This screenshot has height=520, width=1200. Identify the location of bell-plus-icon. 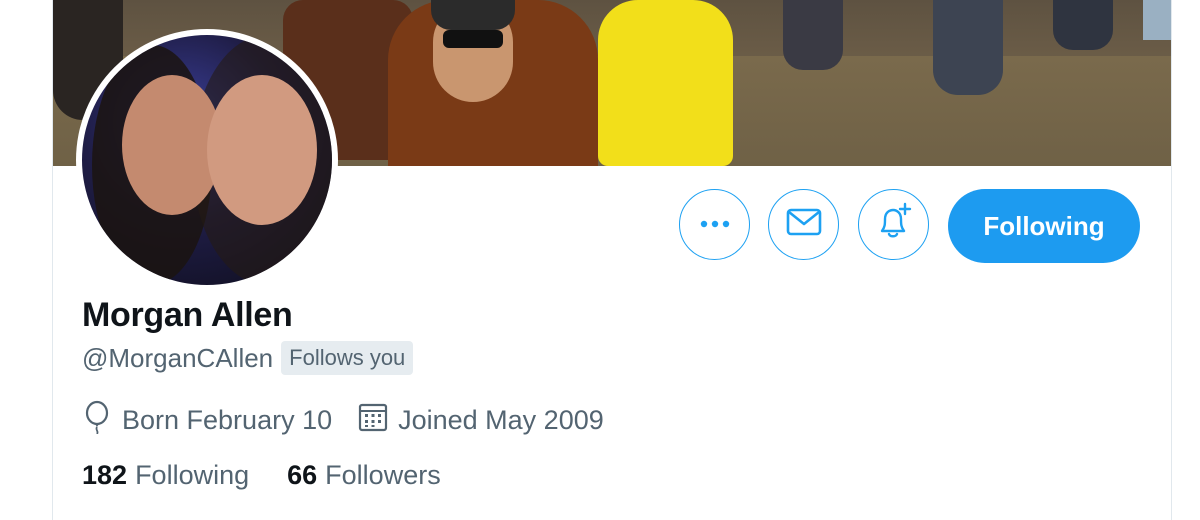
(894, 224).